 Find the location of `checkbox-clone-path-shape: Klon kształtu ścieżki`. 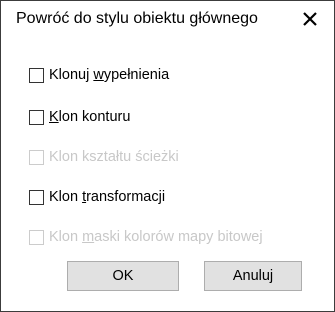

checkbox-clone-path-shape: Klon kształtu ścieżki is located at coordinates (104, 157).